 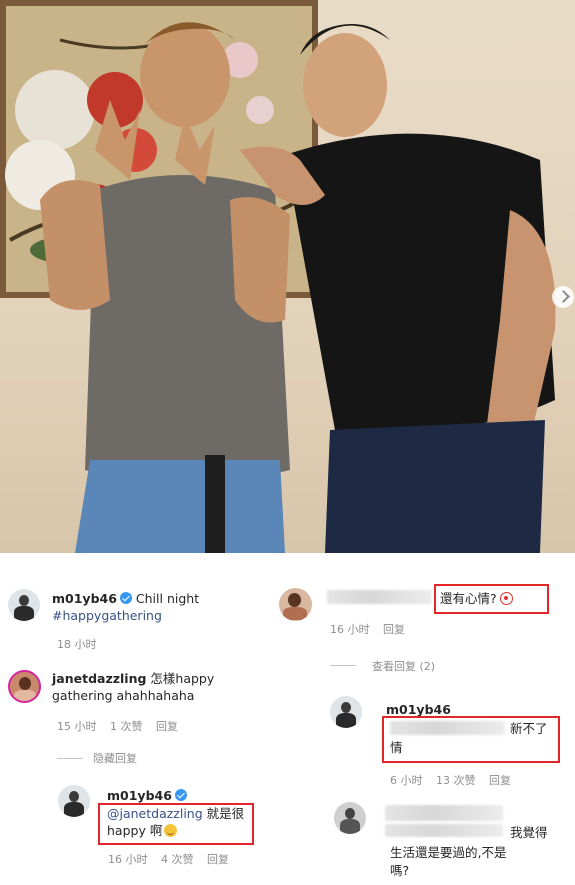 I want to click on comment-text: 怎樣happy, so click(x=182, y=678).